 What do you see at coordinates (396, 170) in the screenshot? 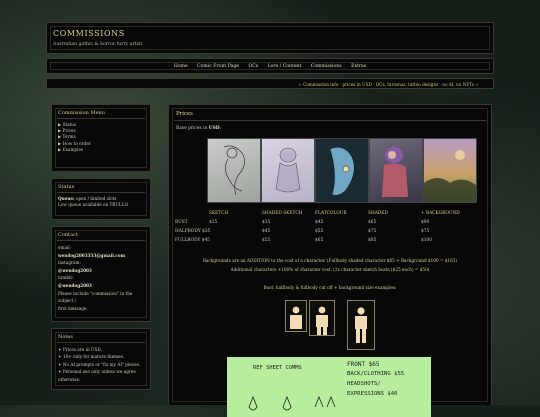
I see `shaded-example-image` at bounding box center [396, 170].